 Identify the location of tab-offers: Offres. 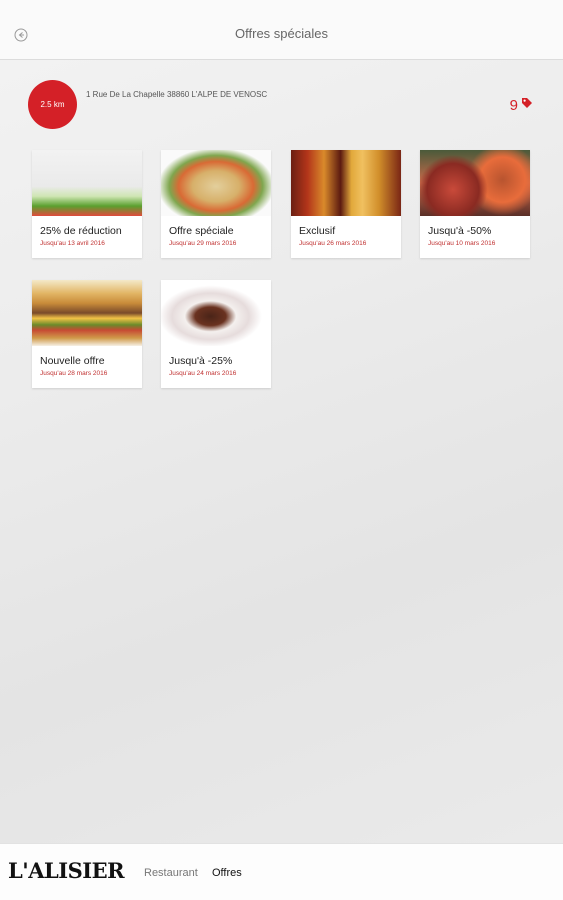
(227, 873).